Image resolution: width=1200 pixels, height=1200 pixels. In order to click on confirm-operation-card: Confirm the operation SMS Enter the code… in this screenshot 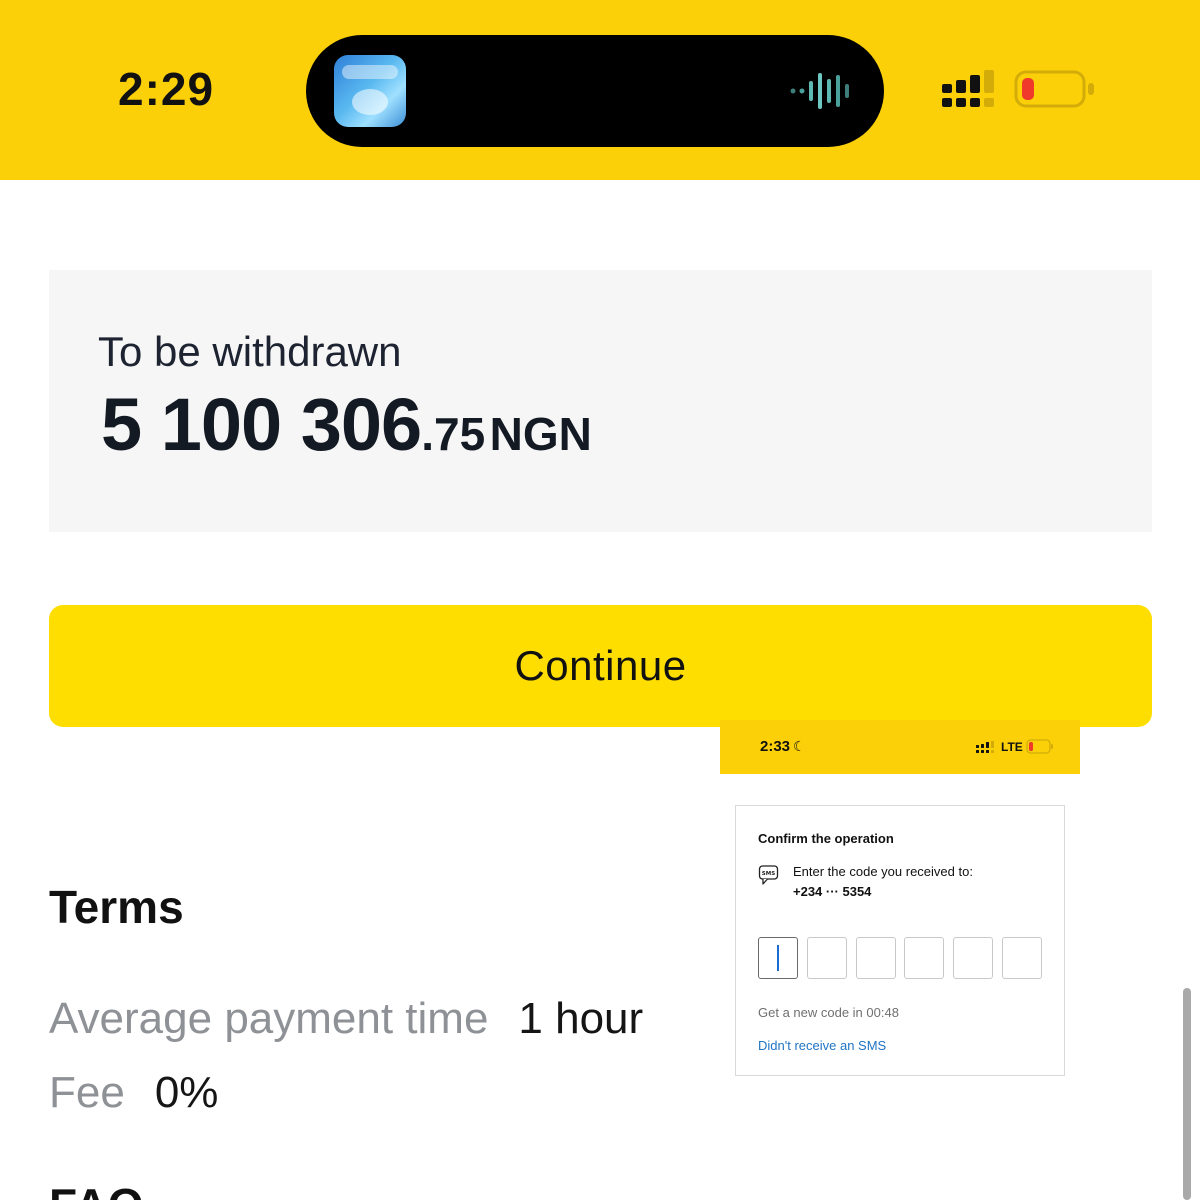, I will do `click(900, 940)`.